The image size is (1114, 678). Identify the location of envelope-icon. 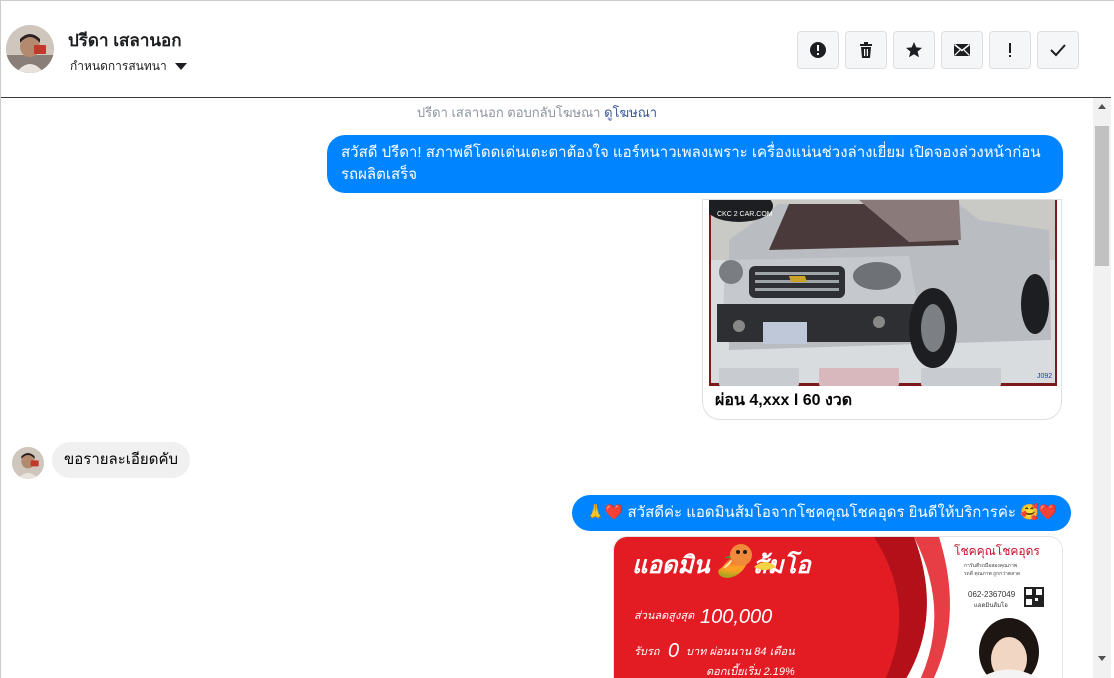
(962, 49).